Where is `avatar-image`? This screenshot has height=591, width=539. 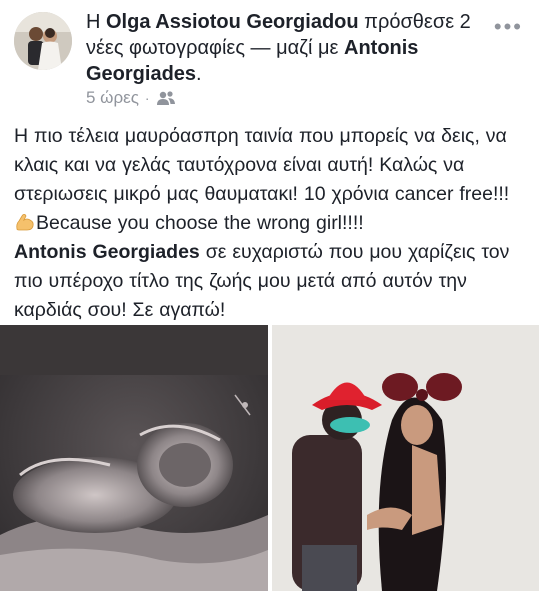 avatar-image is located at coordinates (43, 41).